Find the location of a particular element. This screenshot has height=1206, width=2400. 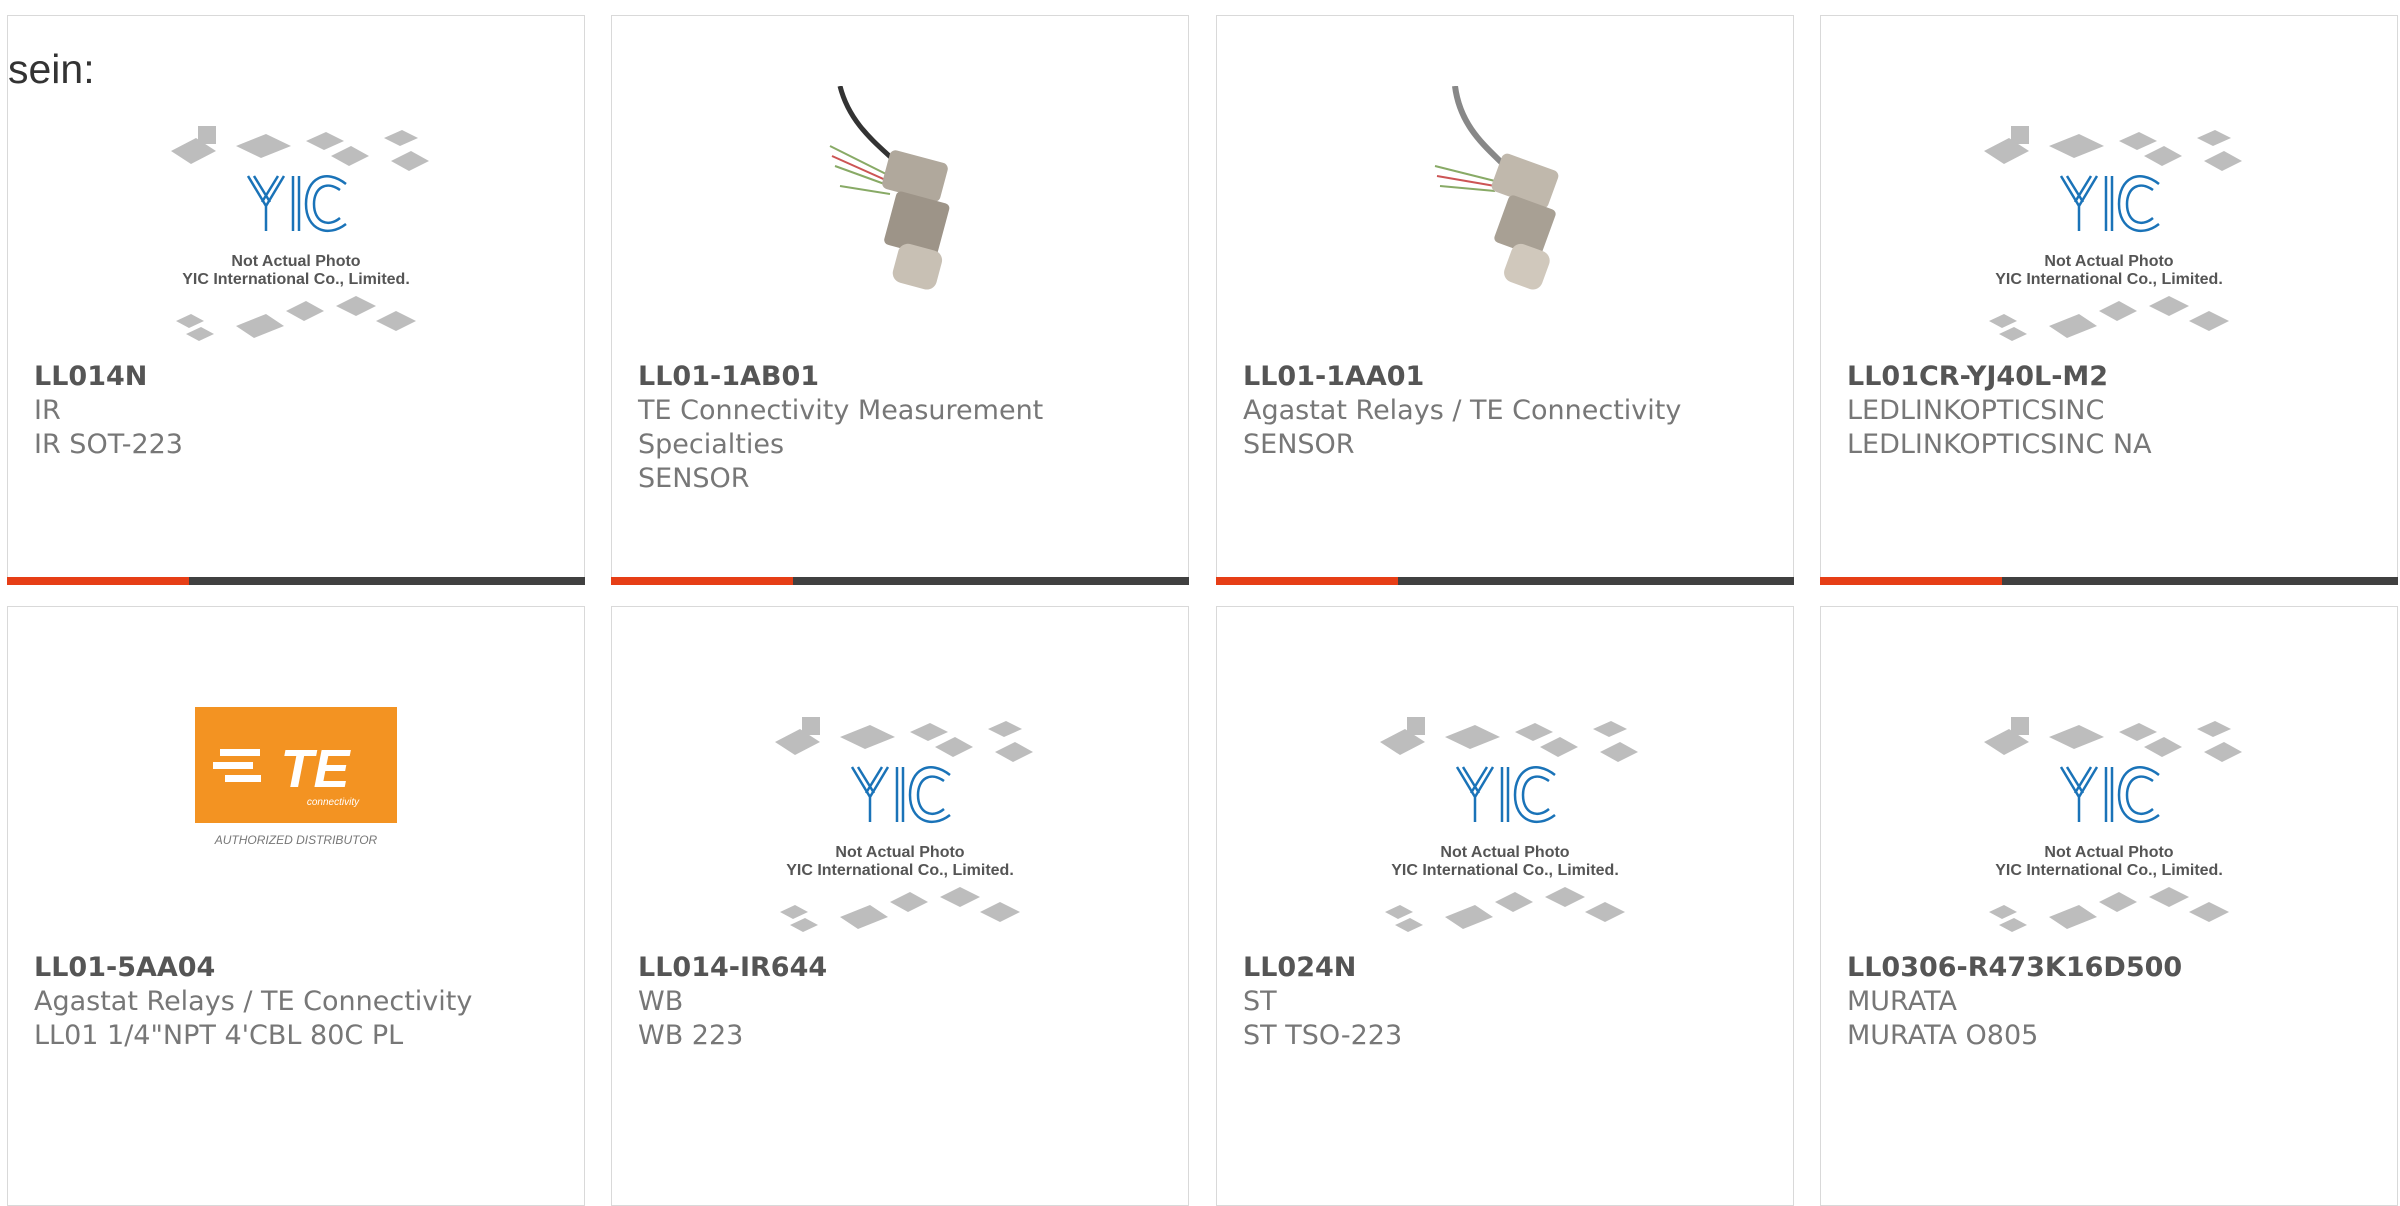

te-logo-sub: connectivity is located at coordinates (333, 802).